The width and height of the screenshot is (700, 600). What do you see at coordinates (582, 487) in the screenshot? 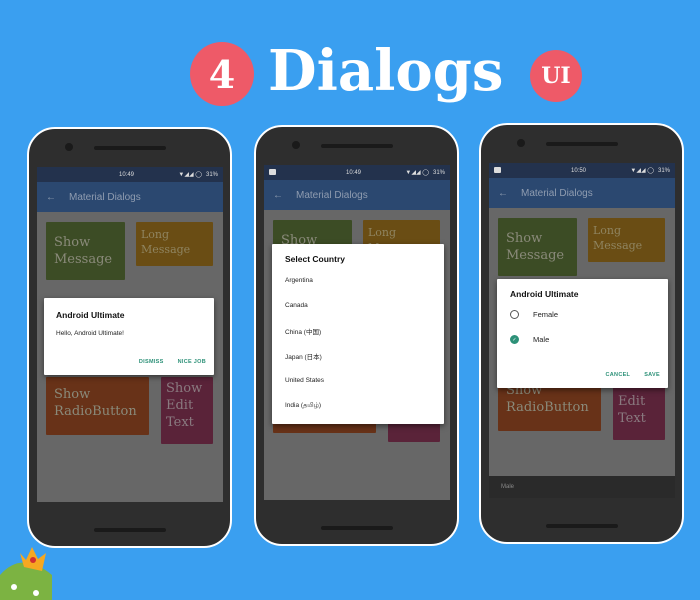
I see `snackbar: Male` at bounding box center [582, 487].